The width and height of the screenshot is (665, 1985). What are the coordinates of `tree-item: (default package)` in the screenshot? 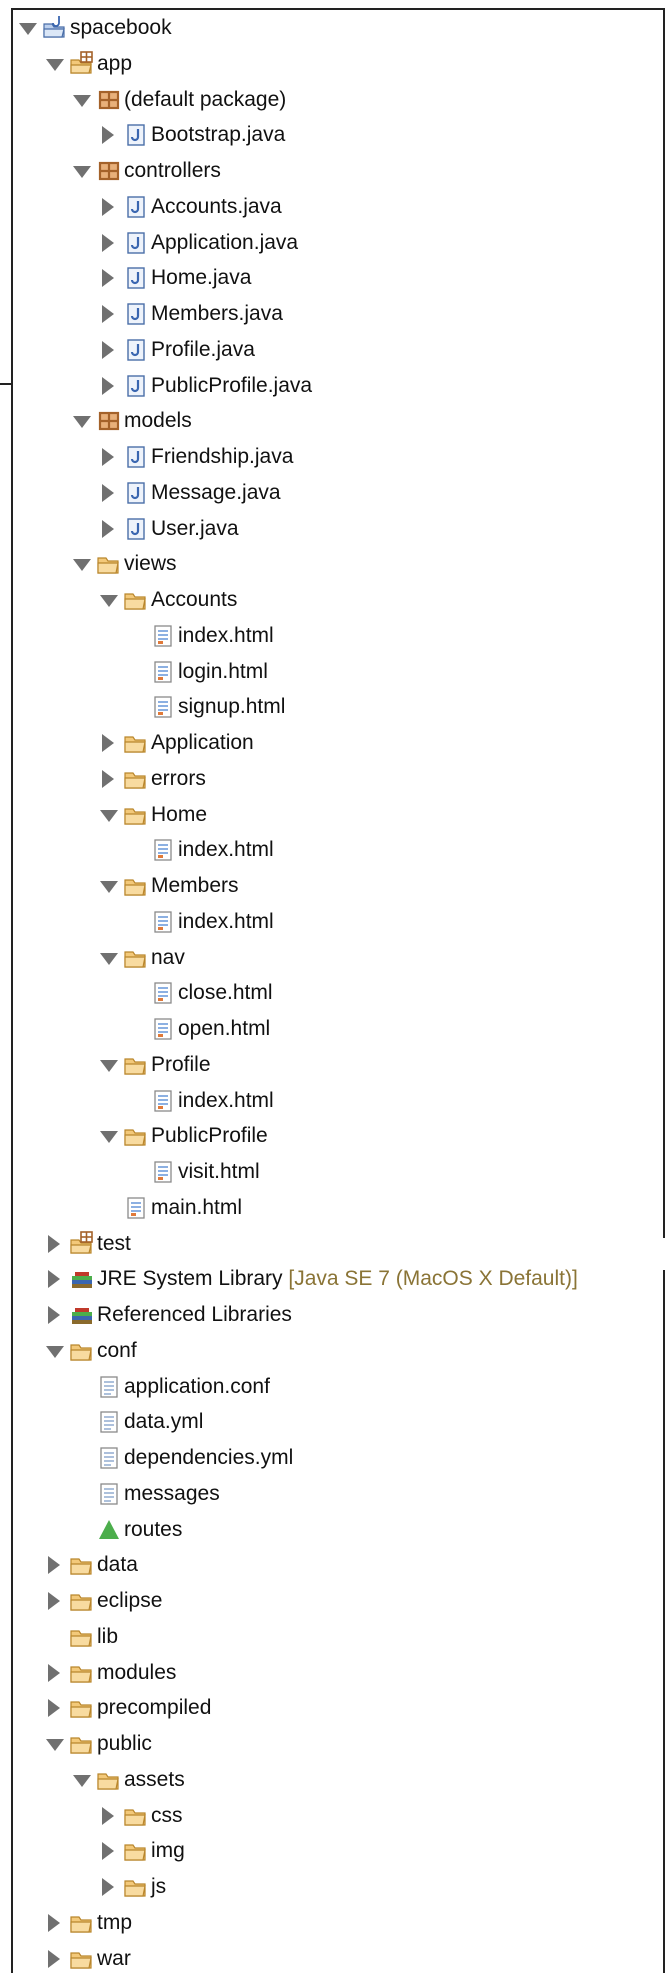 It's located at (332, 100).